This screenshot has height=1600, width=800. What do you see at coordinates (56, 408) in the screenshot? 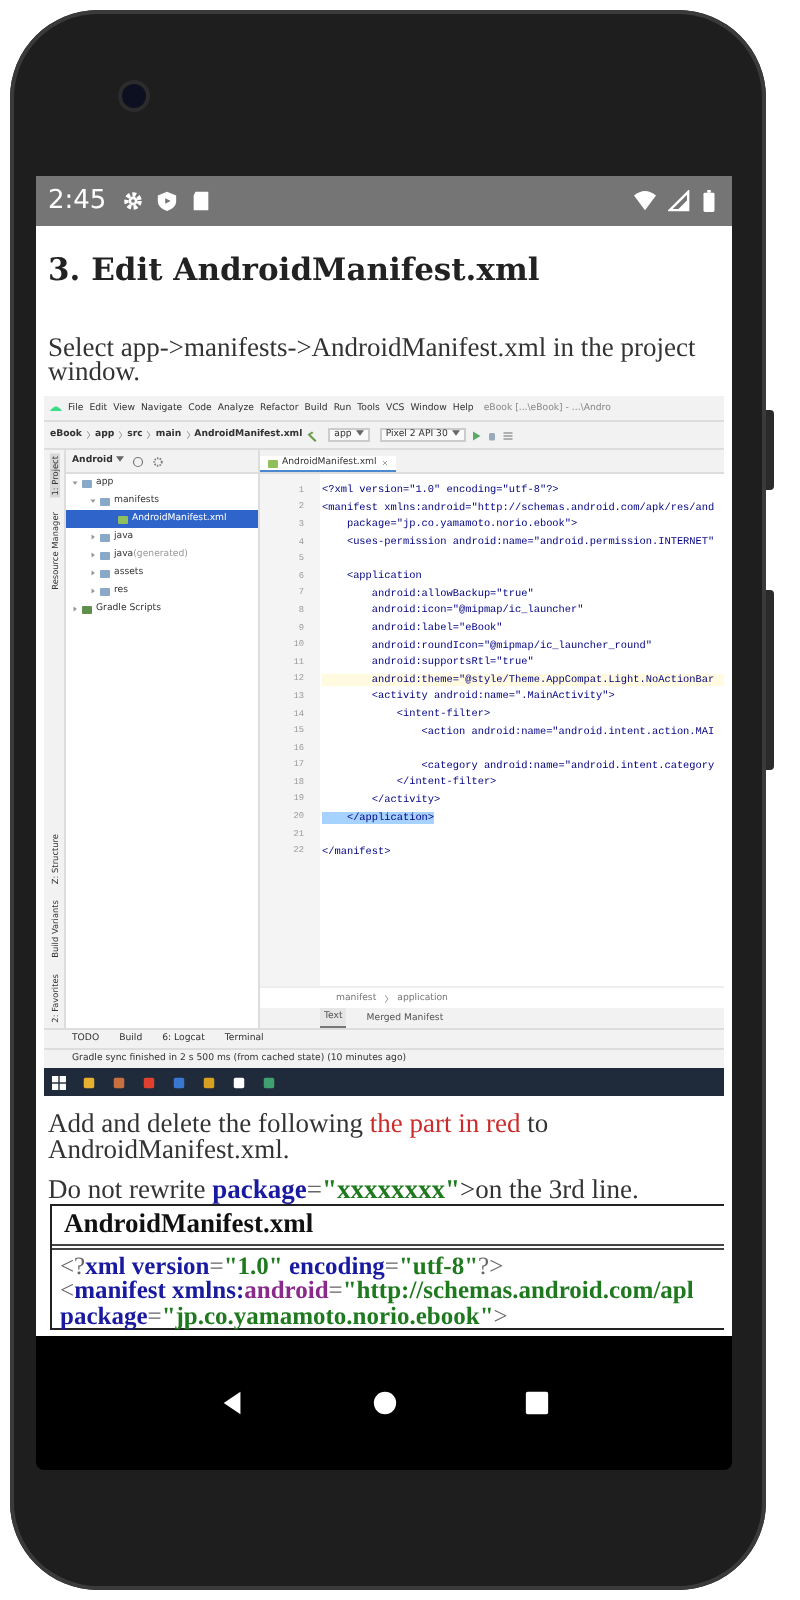
I see `app-icon` at bounding box center [56, 408].